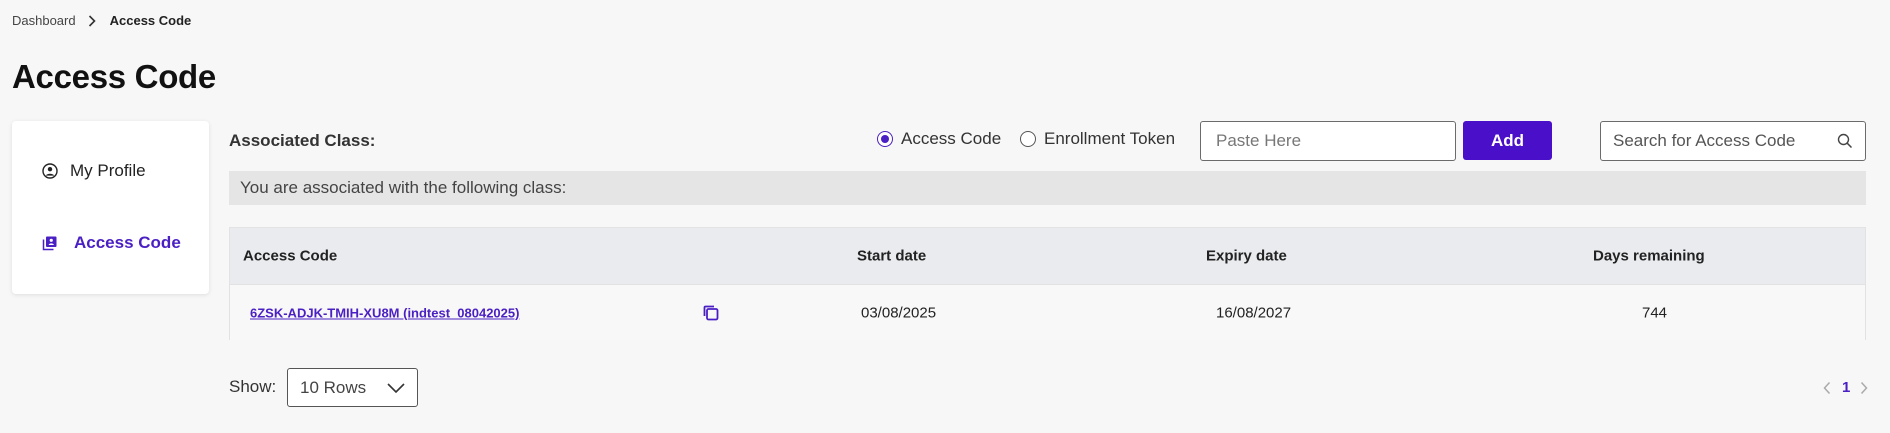 The width and height of the screenshot is (1890, 433). What do you see at coordinates (1328, 141) in the screenshot?
I see `paste-code-input` at bounding box center [1328, 141].